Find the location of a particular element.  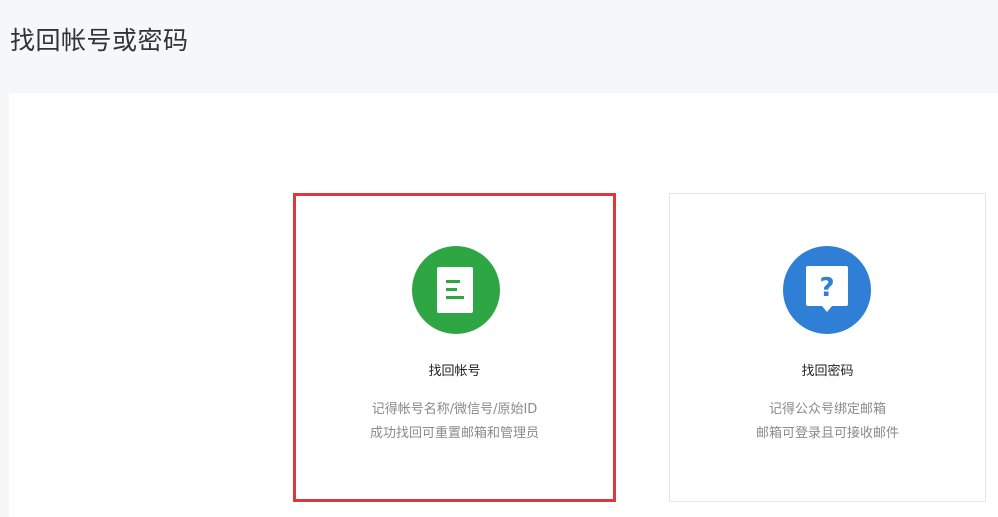

document-icon is located at coordinates (456, 290).